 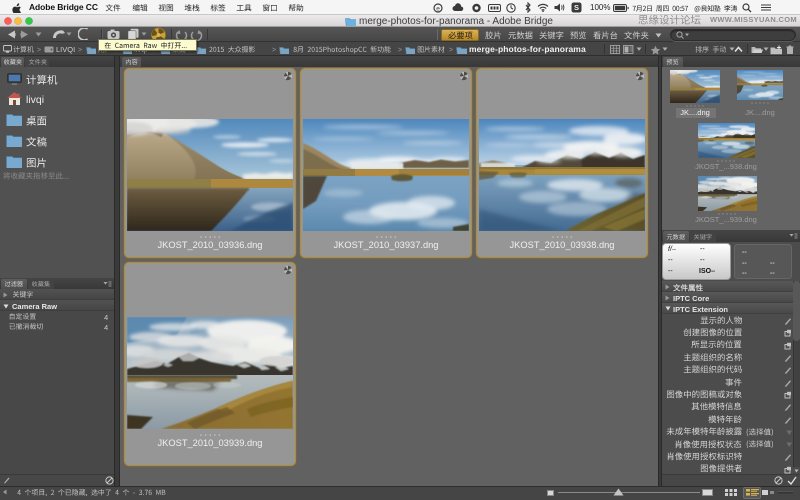 What do you see at coordinates (576, 7) in the screenshot?
I see `svg-text: S` at bounding box center [576, 7].